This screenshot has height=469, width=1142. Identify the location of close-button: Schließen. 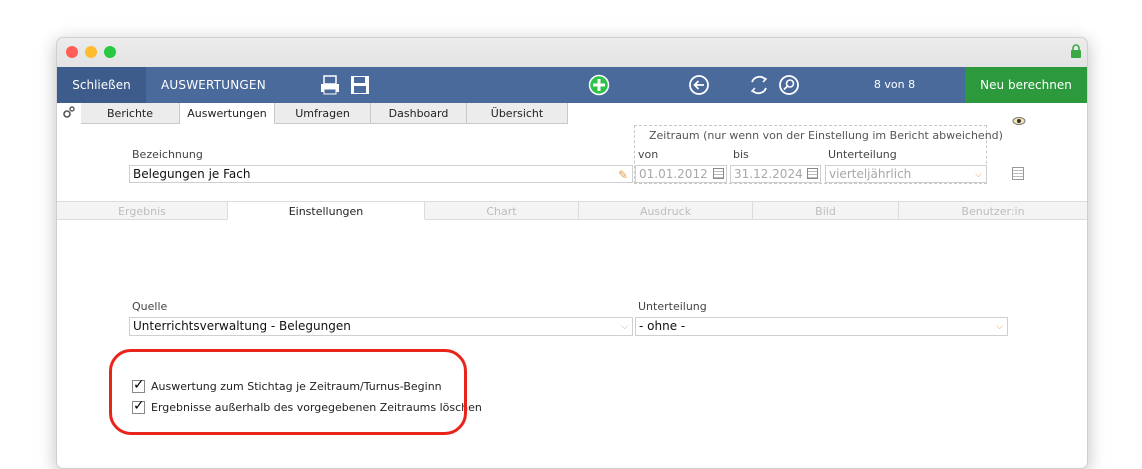
(101, 85).